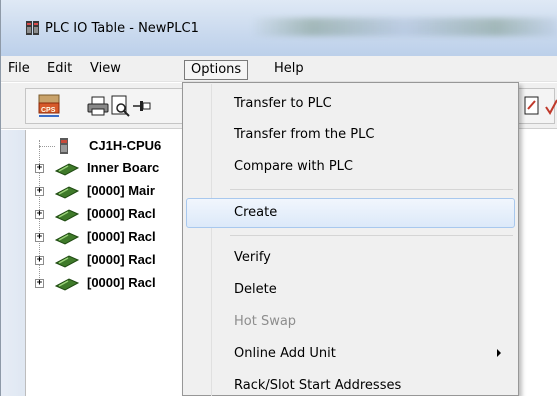  What do you see at coordinates (98, 106) in the screenshot?
I see `print-icon` at bounding box center [98, 106].